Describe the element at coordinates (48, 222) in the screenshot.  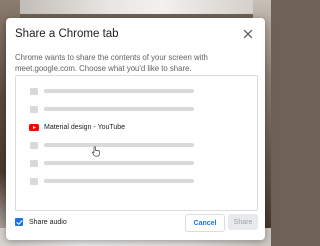
I see `share-audio-label: Share audio` at that location.